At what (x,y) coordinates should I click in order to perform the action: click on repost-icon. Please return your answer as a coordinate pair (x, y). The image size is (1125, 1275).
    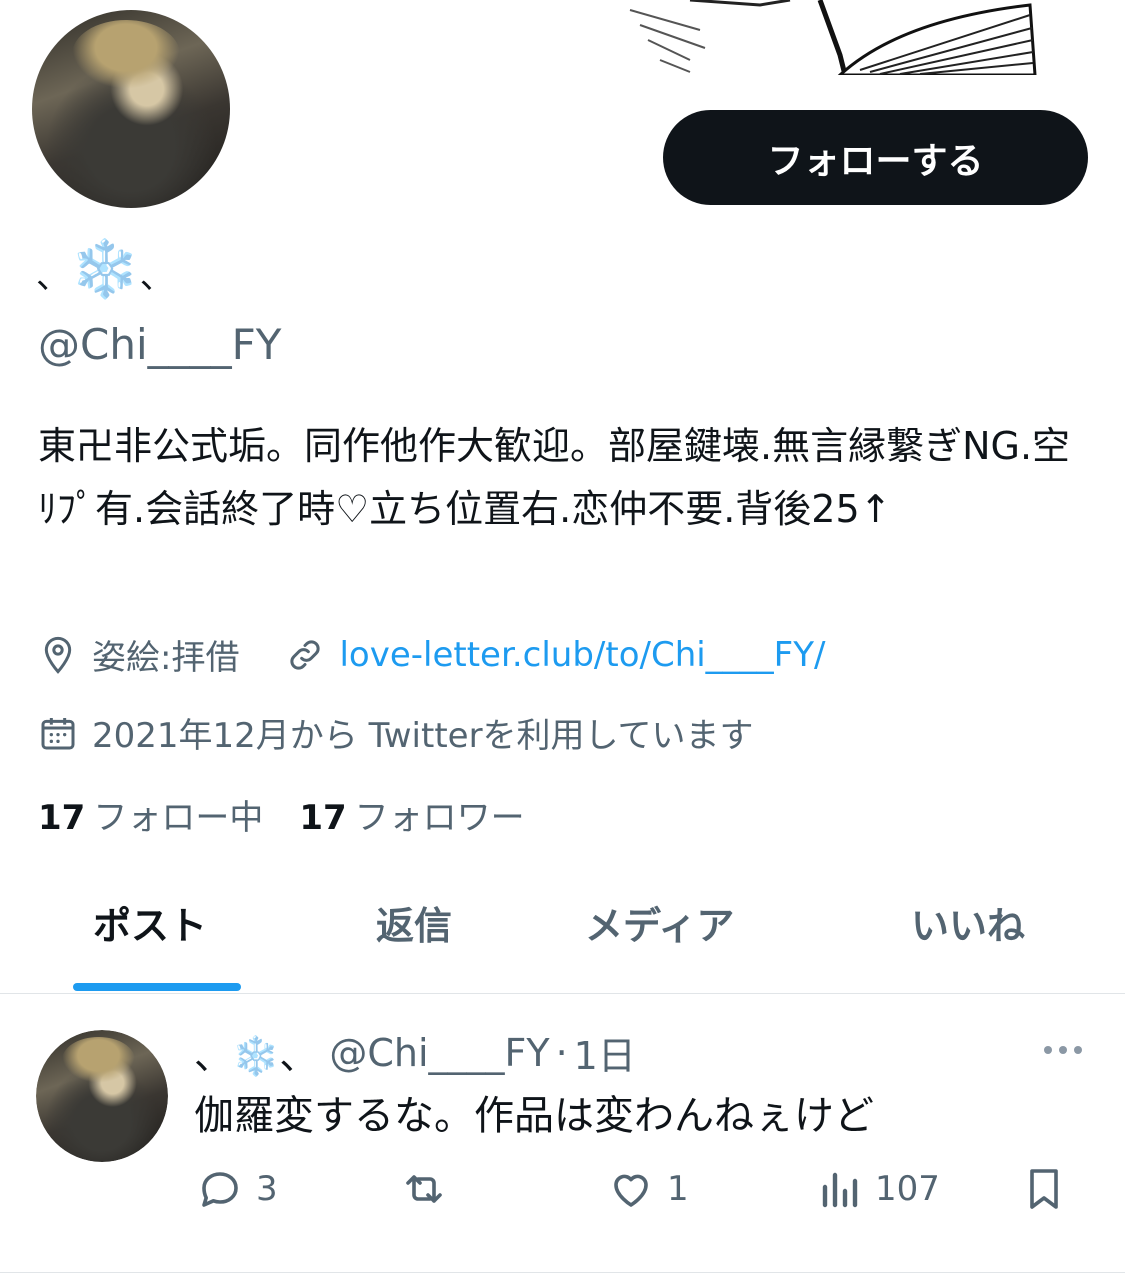
    Looking at the image, I should click on (424, 1189).